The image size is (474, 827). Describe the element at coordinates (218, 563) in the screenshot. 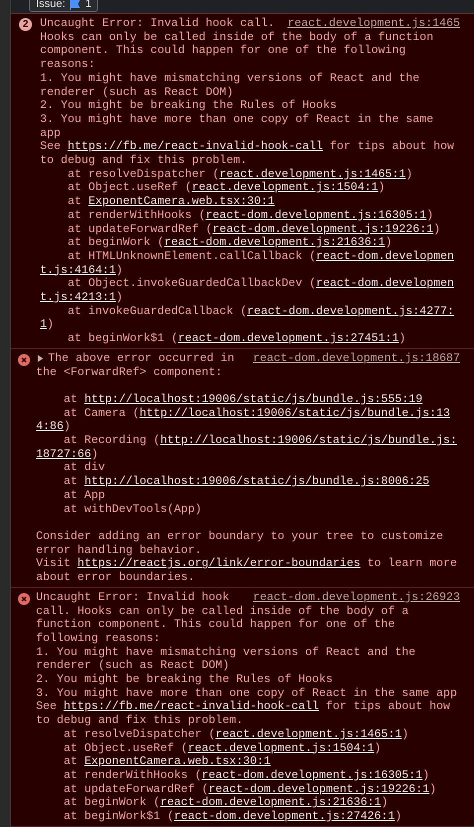

I see `link: https://reactjs.org/link/error-boundaries` at that location.